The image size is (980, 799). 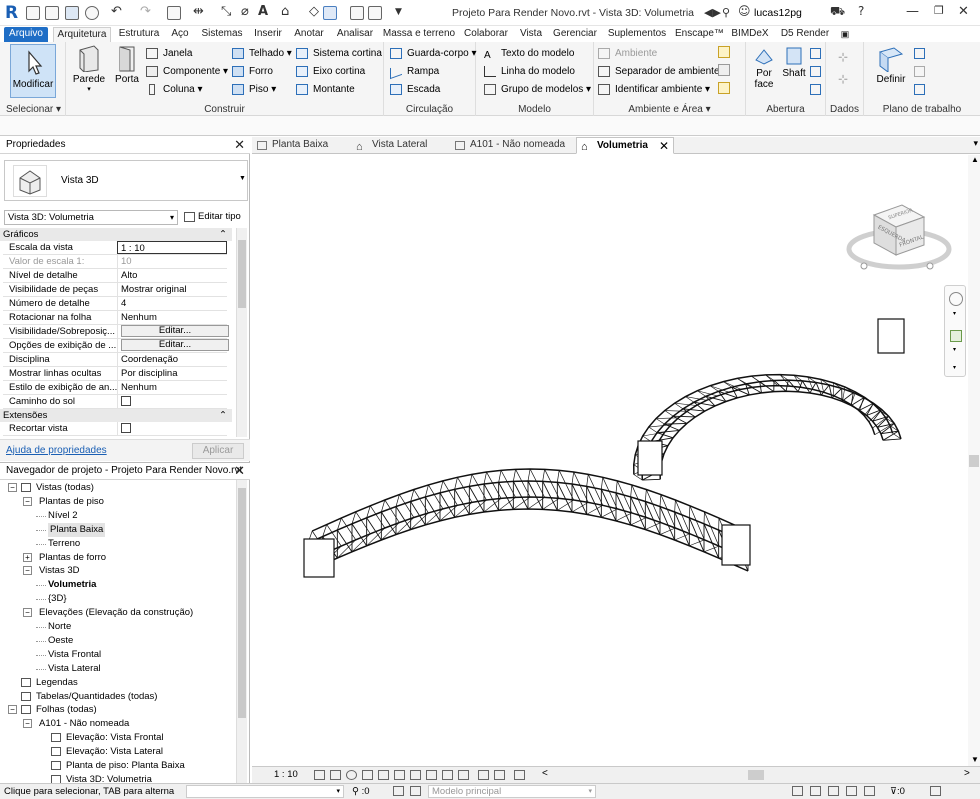 I want to click on column-button: Coluna ▾, so click(x=174, y=89).